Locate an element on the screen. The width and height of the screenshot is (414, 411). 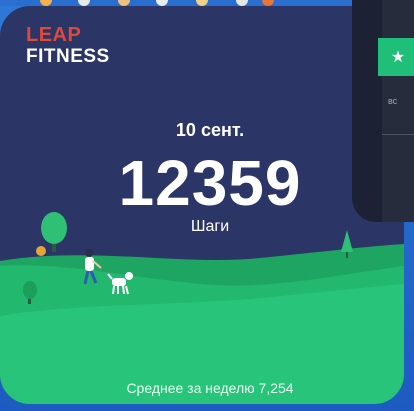
steps-caption: Шаги is located at coordinates (210, 226).